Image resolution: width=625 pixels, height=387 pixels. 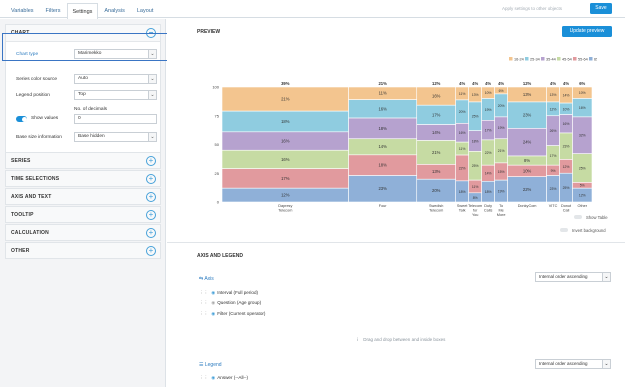 I want to click on legend-order-select: Internal order ascending ⌄, so click(x=573, y=364).